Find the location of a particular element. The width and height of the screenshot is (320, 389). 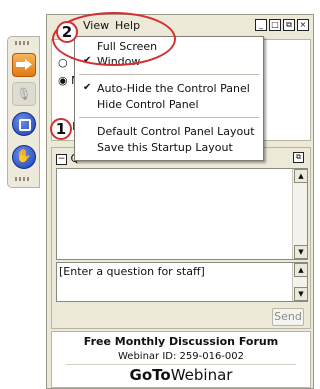

menu-item-save-startup-layout: Save this Startup Layout is located at coordinates (165, 147).